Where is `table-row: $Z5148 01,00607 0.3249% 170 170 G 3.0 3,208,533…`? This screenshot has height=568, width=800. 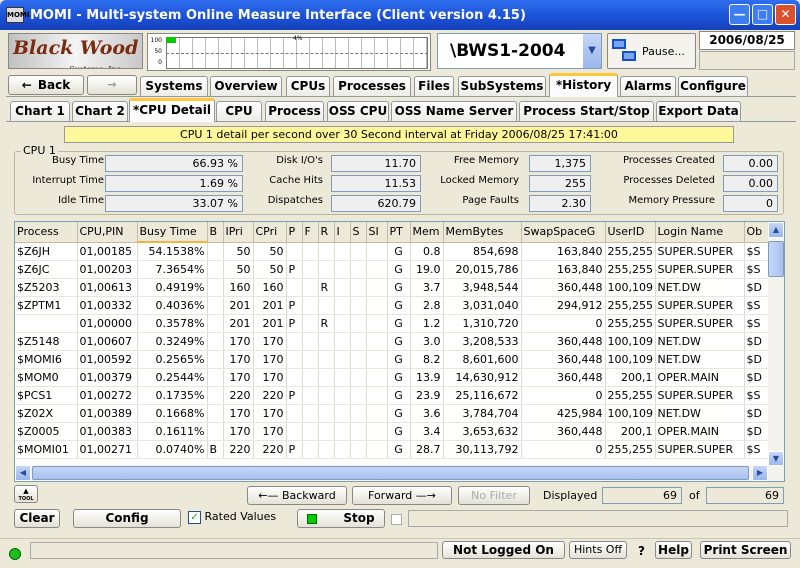 table-row: $Z5148 01,00607 0.3249% 170 170 G 3.0 3,208,533… is located at coordinates (394, 341).